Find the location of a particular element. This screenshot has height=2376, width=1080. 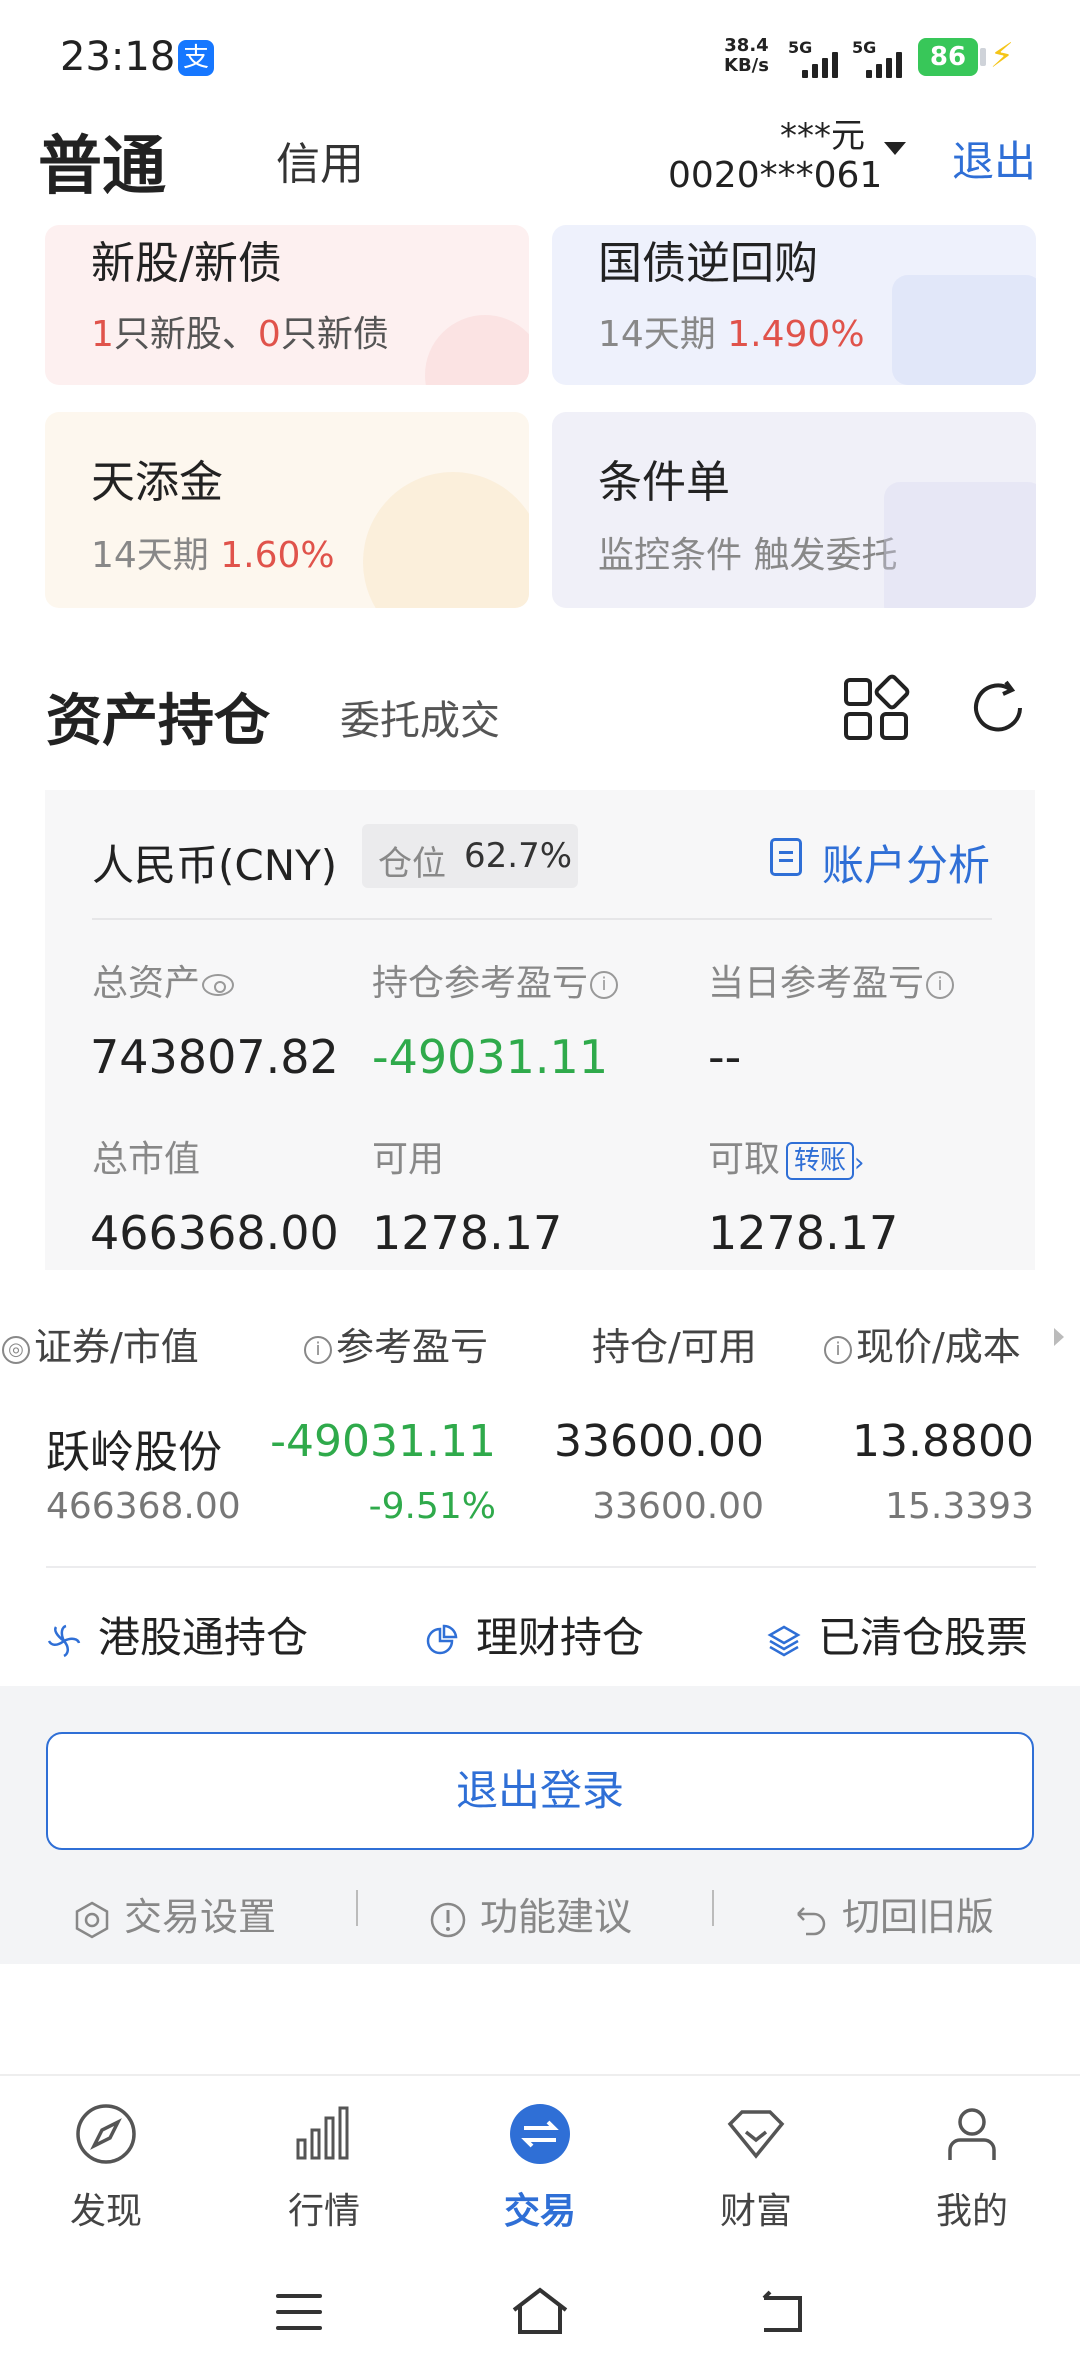

tab-normal-account: 普通 is located at coordinates (102, 161).